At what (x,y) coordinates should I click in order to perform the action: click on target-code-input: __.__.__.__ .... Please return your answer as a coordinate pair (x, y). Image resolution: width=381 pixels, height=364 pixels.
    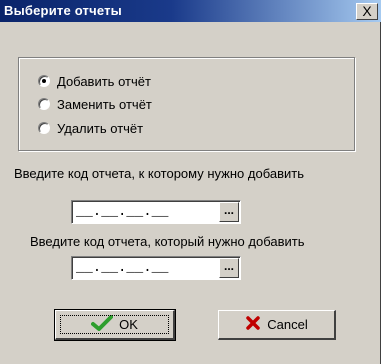
    Looking at the image, I should click on (156, 212).